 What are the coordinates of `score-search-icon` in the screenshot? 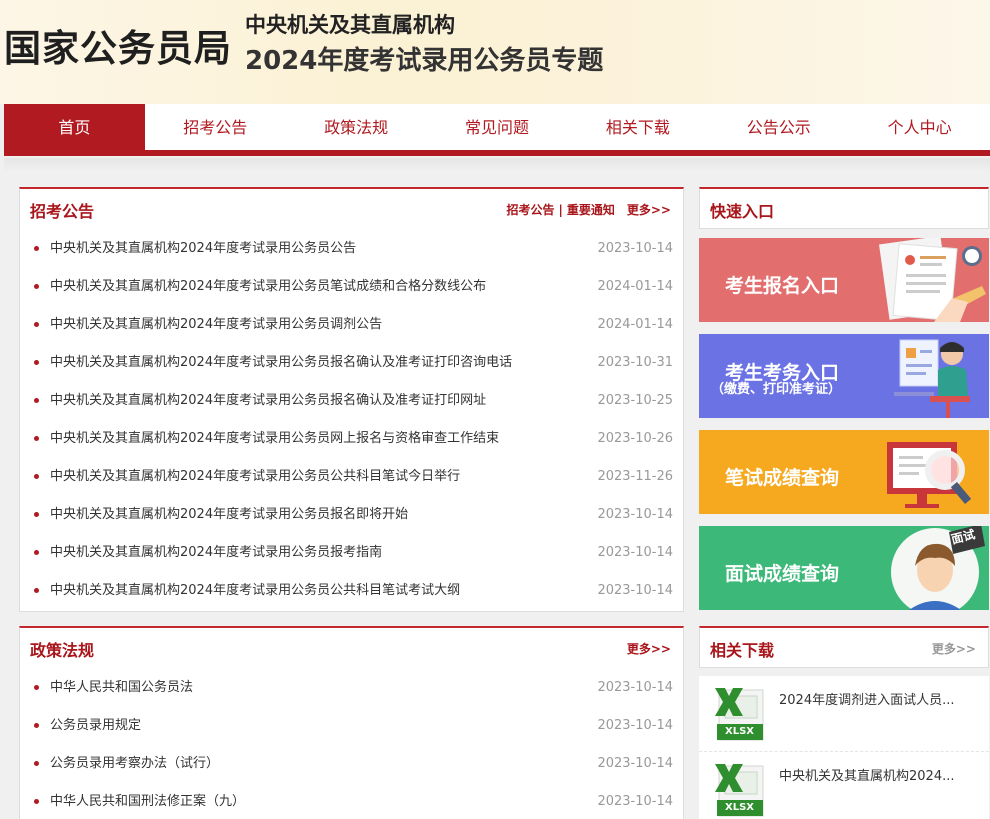 It's located at (929, 475).